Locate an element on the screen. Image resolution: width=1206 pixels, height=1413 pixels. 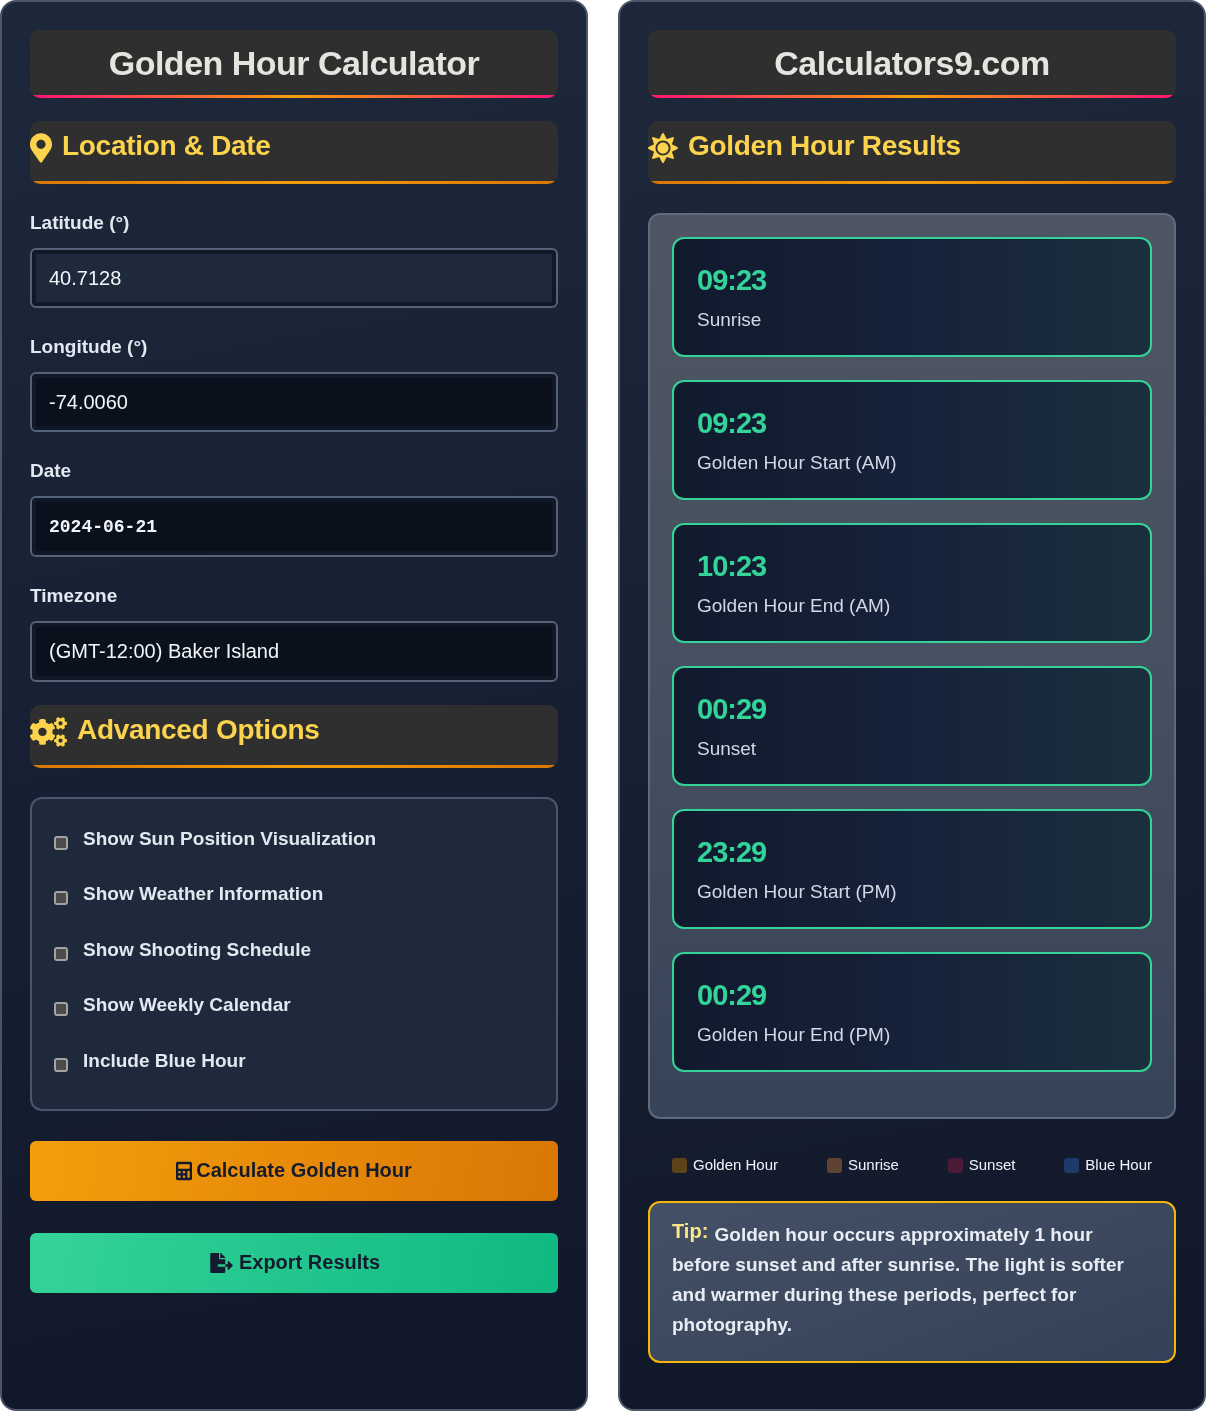
option-label: Show Weekly Calendar is located at coordinates (187, 1005).